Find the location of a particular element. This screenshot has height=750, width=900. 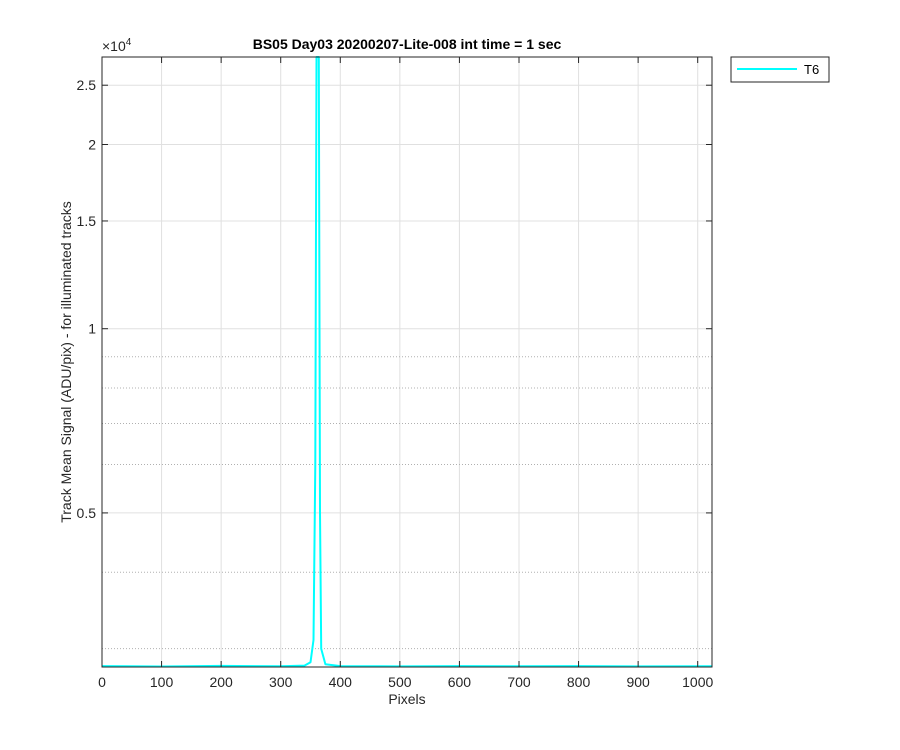

y-tick-label: 1 is located at coordinates (92, 329).